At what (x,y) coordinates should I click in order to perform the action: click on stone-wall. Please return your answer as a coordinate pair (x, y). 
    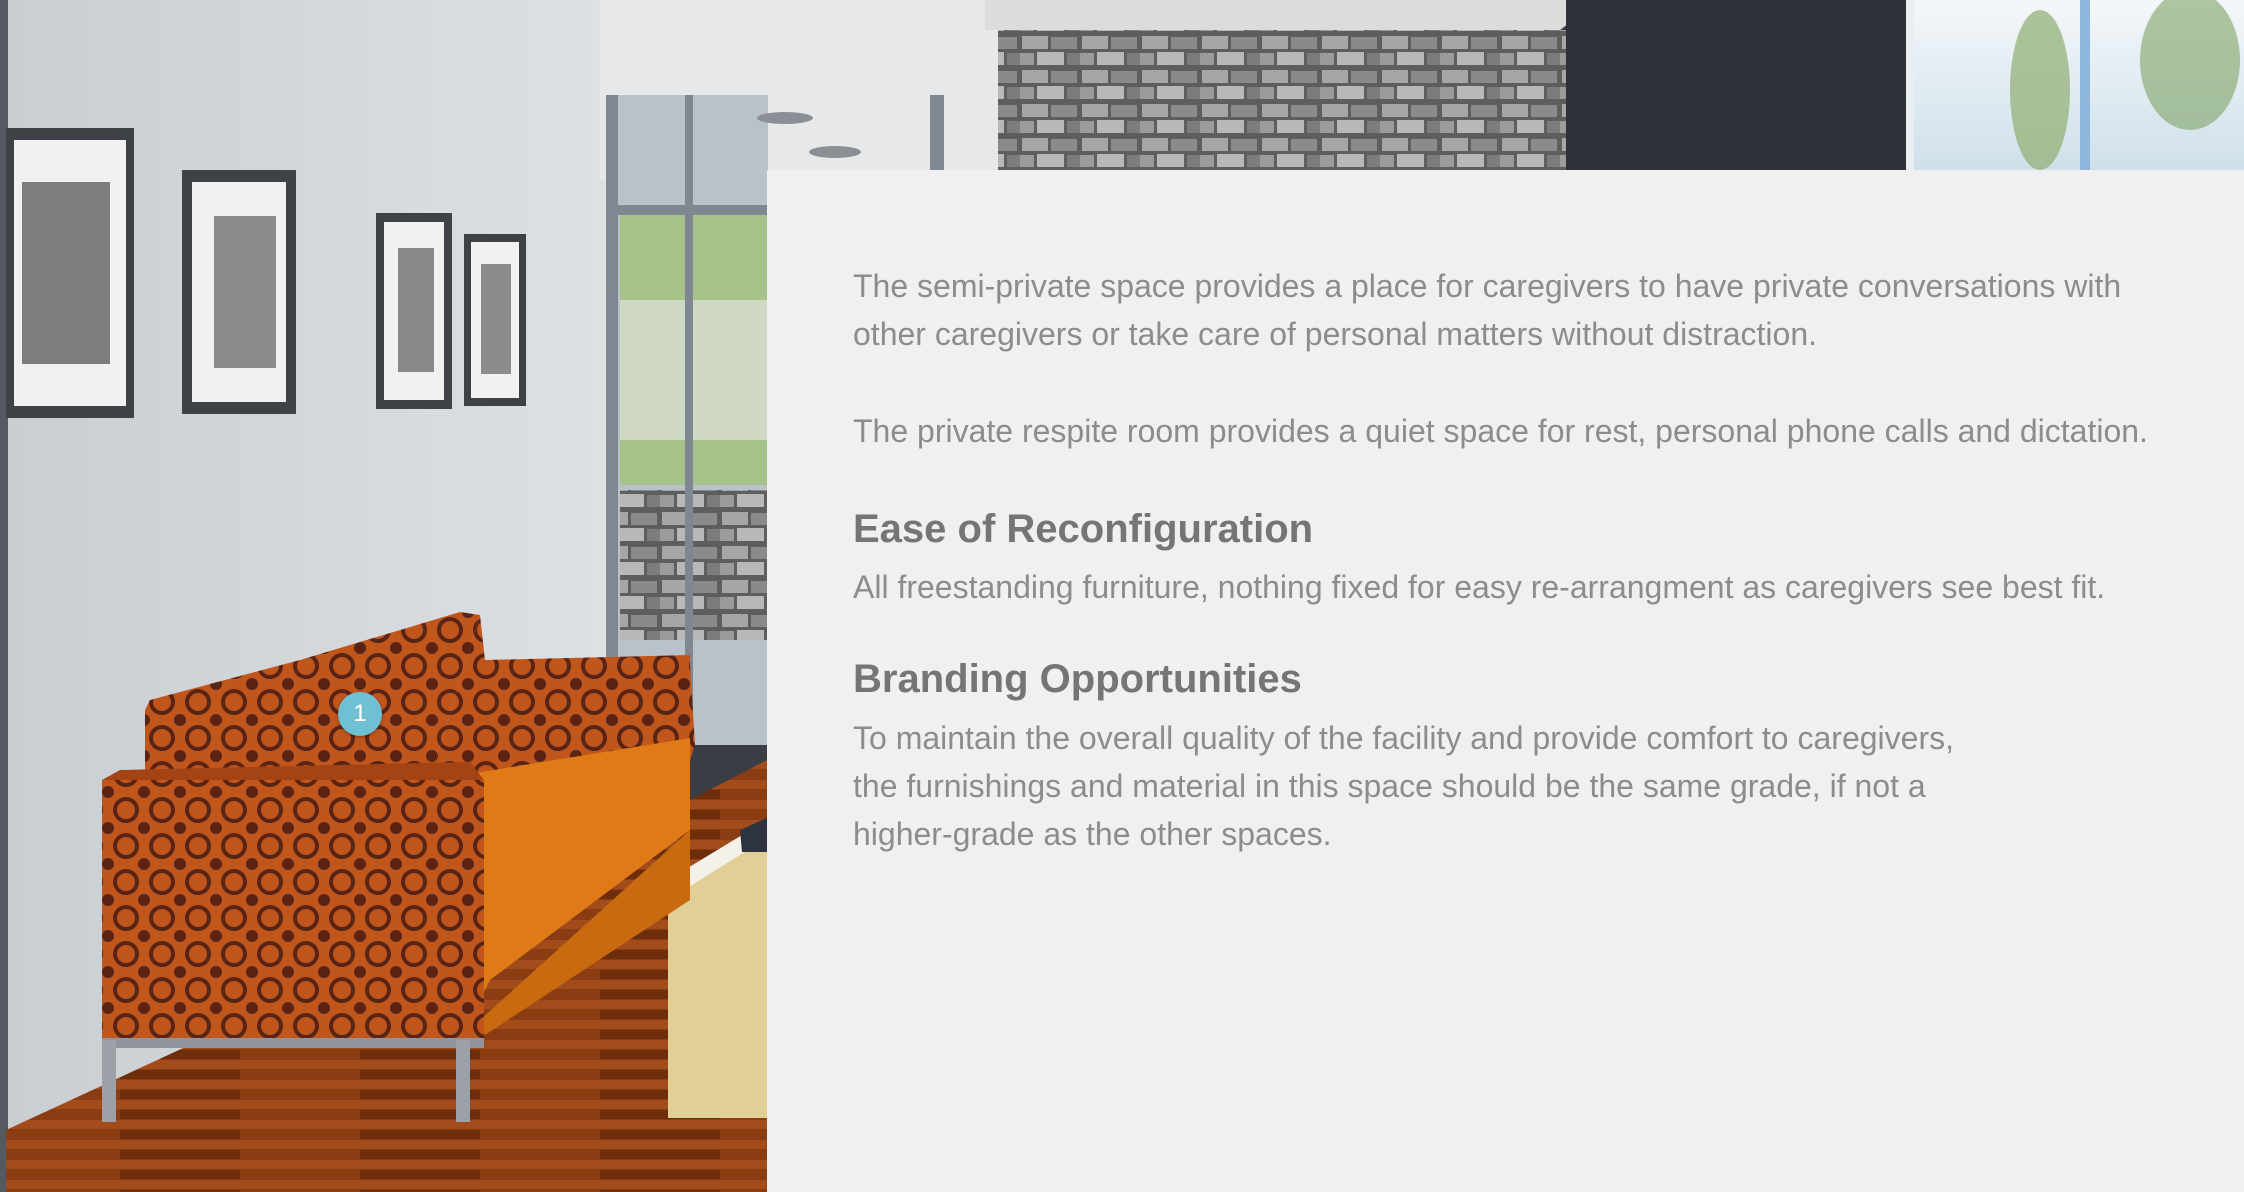
    Looking at the image, I should click on (1282, 100).